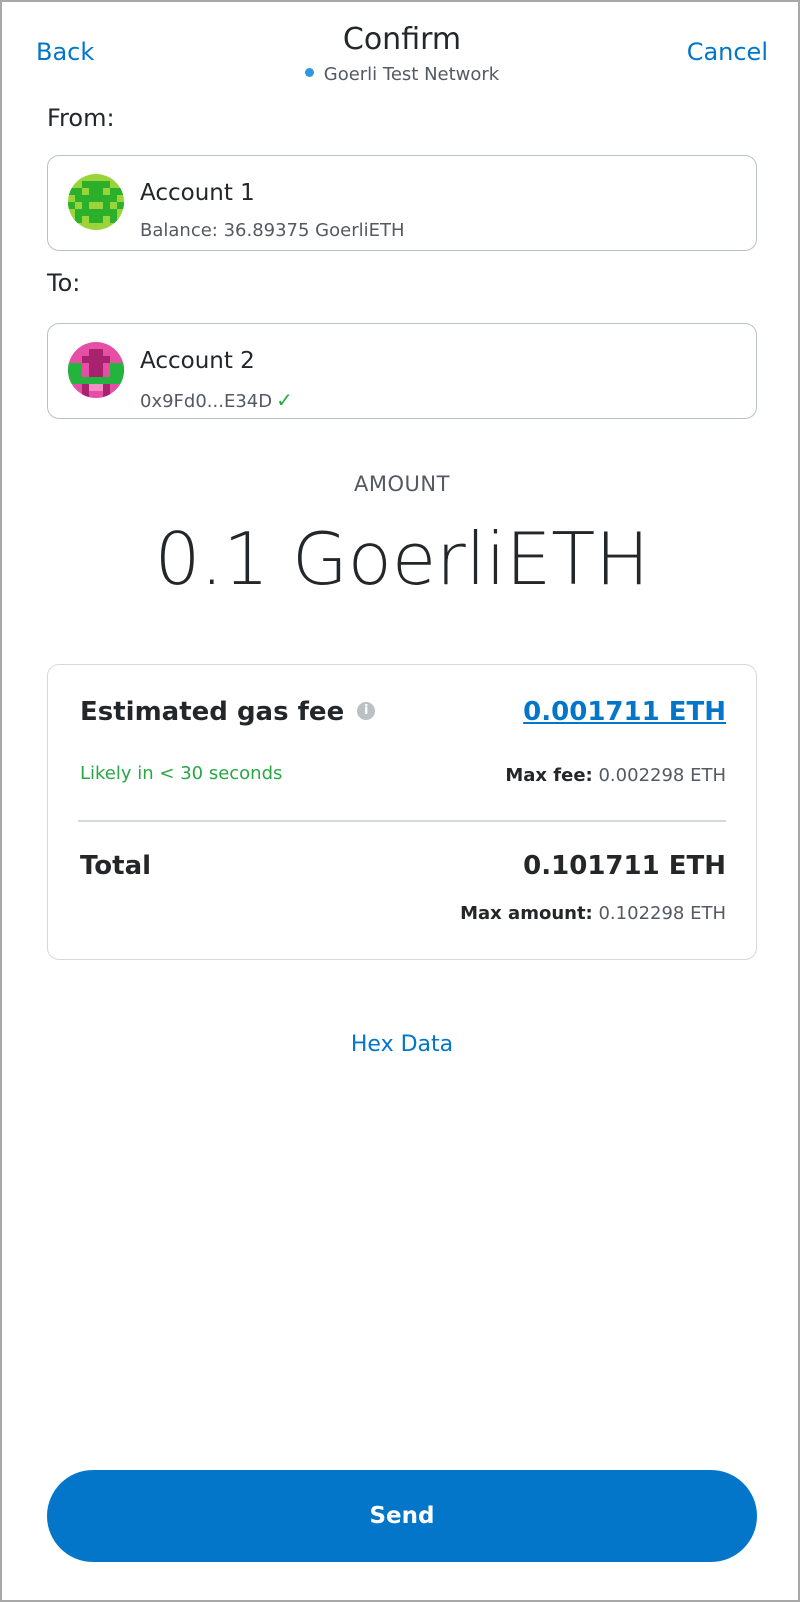 The image size is (800, 1602). I want to click on info-icon: i, so click(366, 710).